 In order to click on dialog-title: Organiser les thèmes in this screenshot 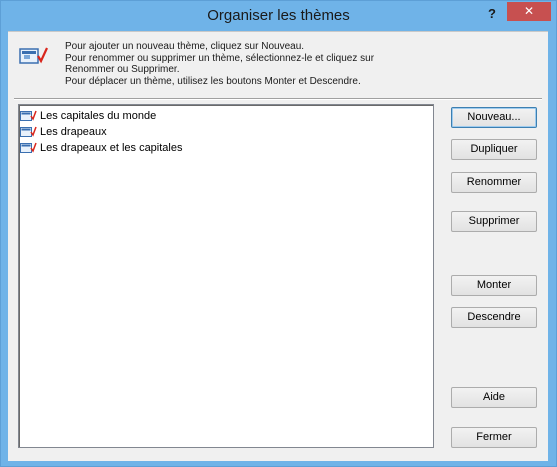, I will do `click(278, 15)`.